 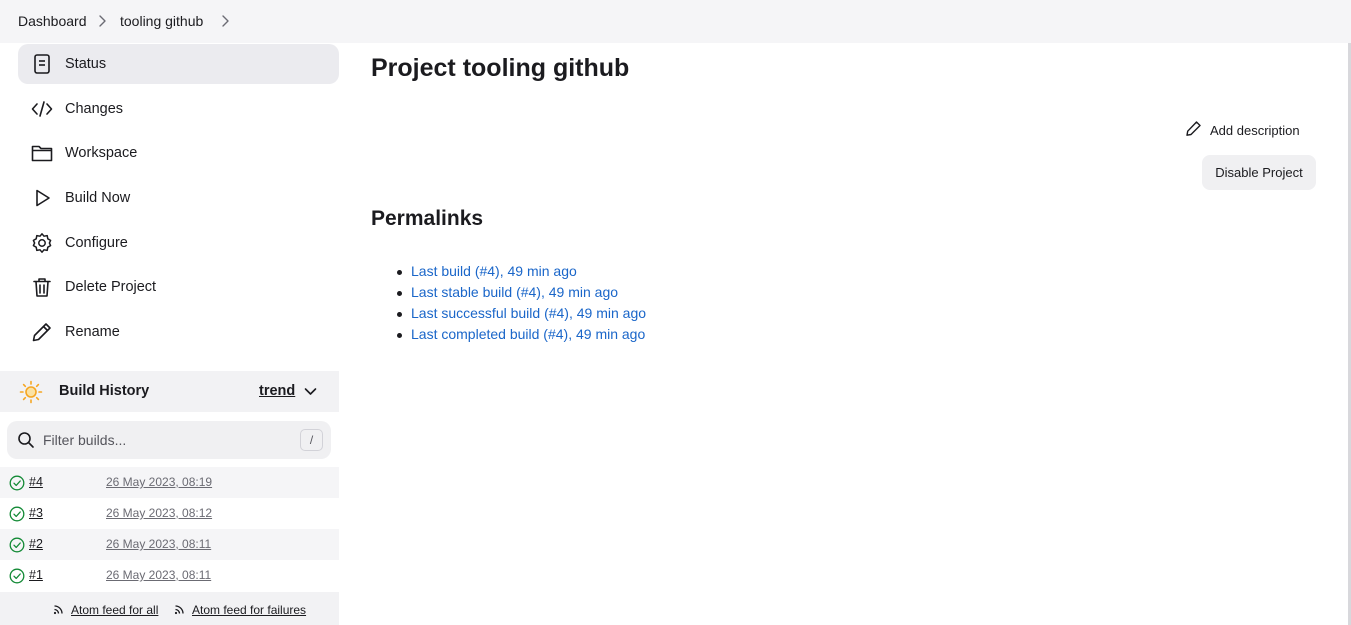 I want to click on play-icon, so click(x=42, y=198).